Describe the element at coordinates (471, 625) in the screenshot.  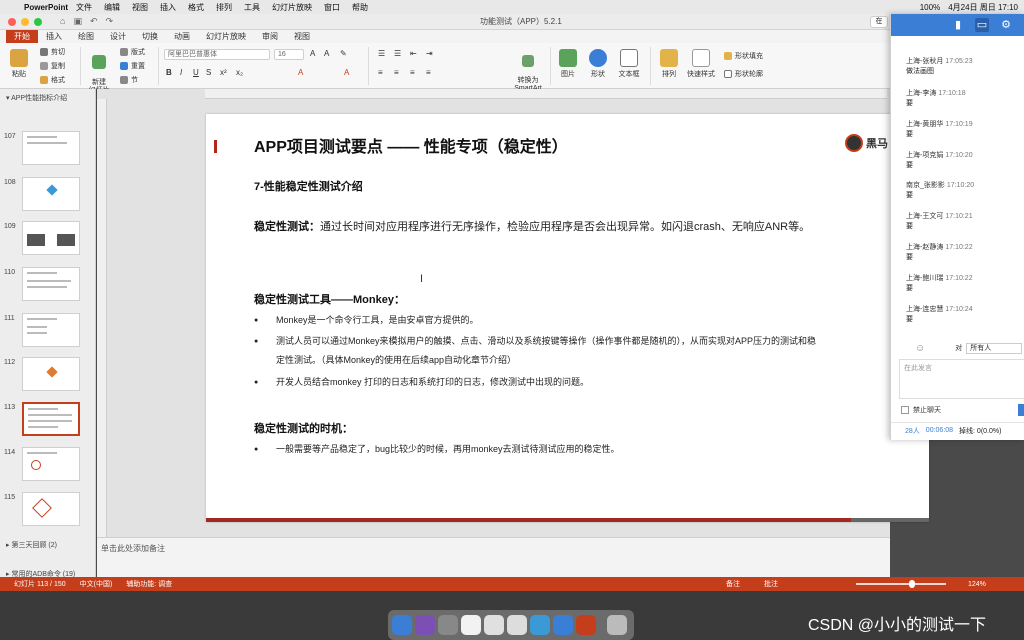
I see `typora-icon` at that location.